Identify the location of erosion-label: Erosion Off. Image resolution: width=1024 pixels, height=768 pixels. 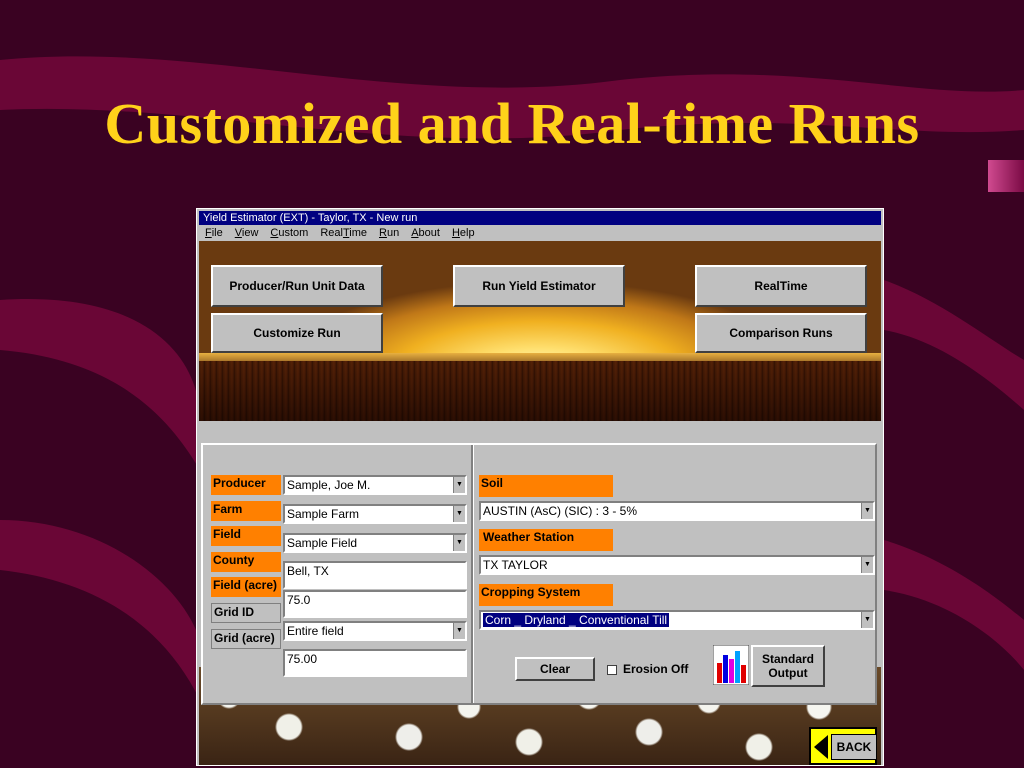
(656, 669).